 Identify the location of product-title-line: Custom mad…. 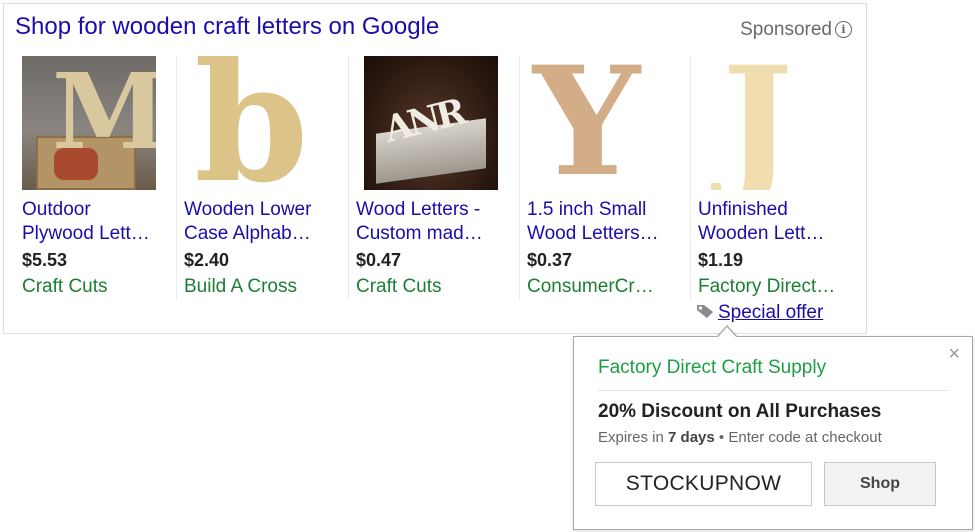
(419, 233).